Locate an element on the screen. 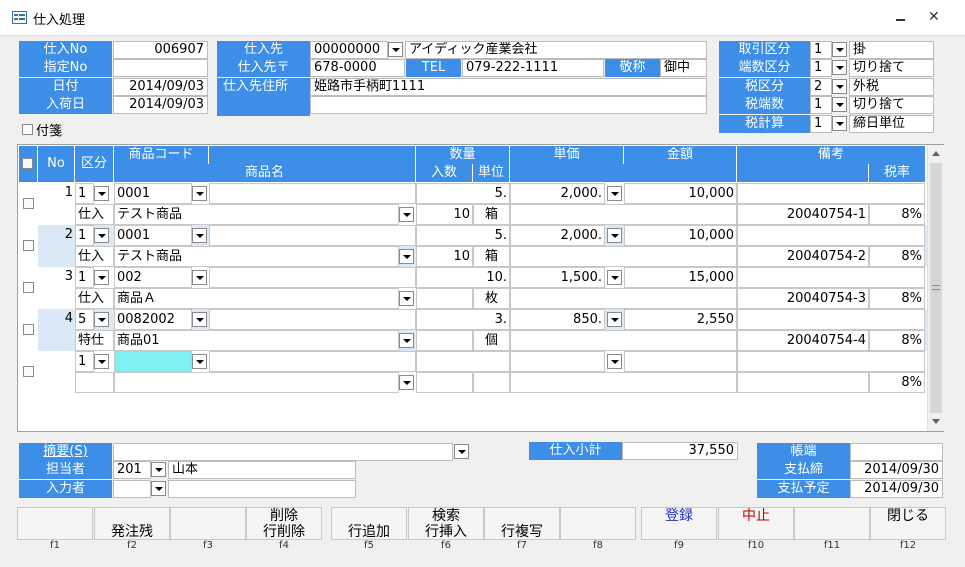  row-qty: 3. is located at coordinates (463, 319).